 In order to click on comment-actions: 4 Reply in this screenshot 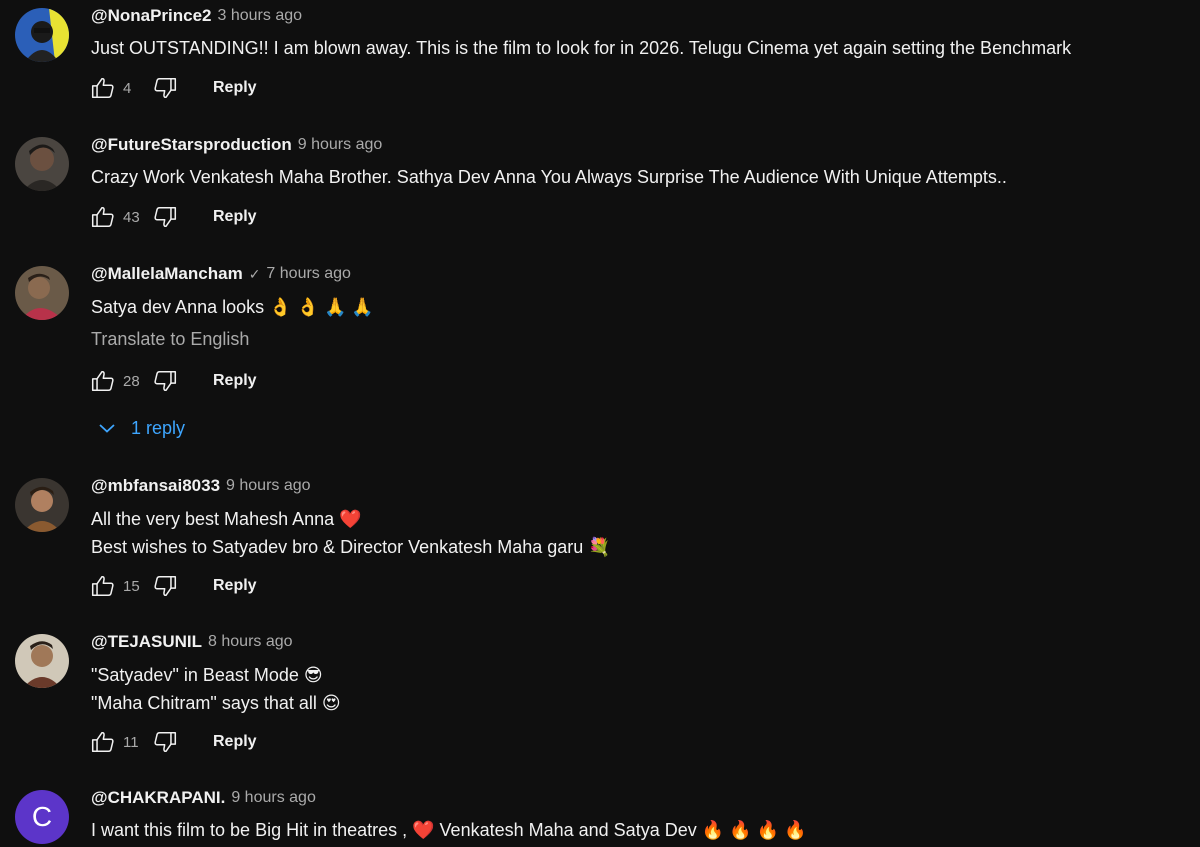, I will do `click(173, 88)`.